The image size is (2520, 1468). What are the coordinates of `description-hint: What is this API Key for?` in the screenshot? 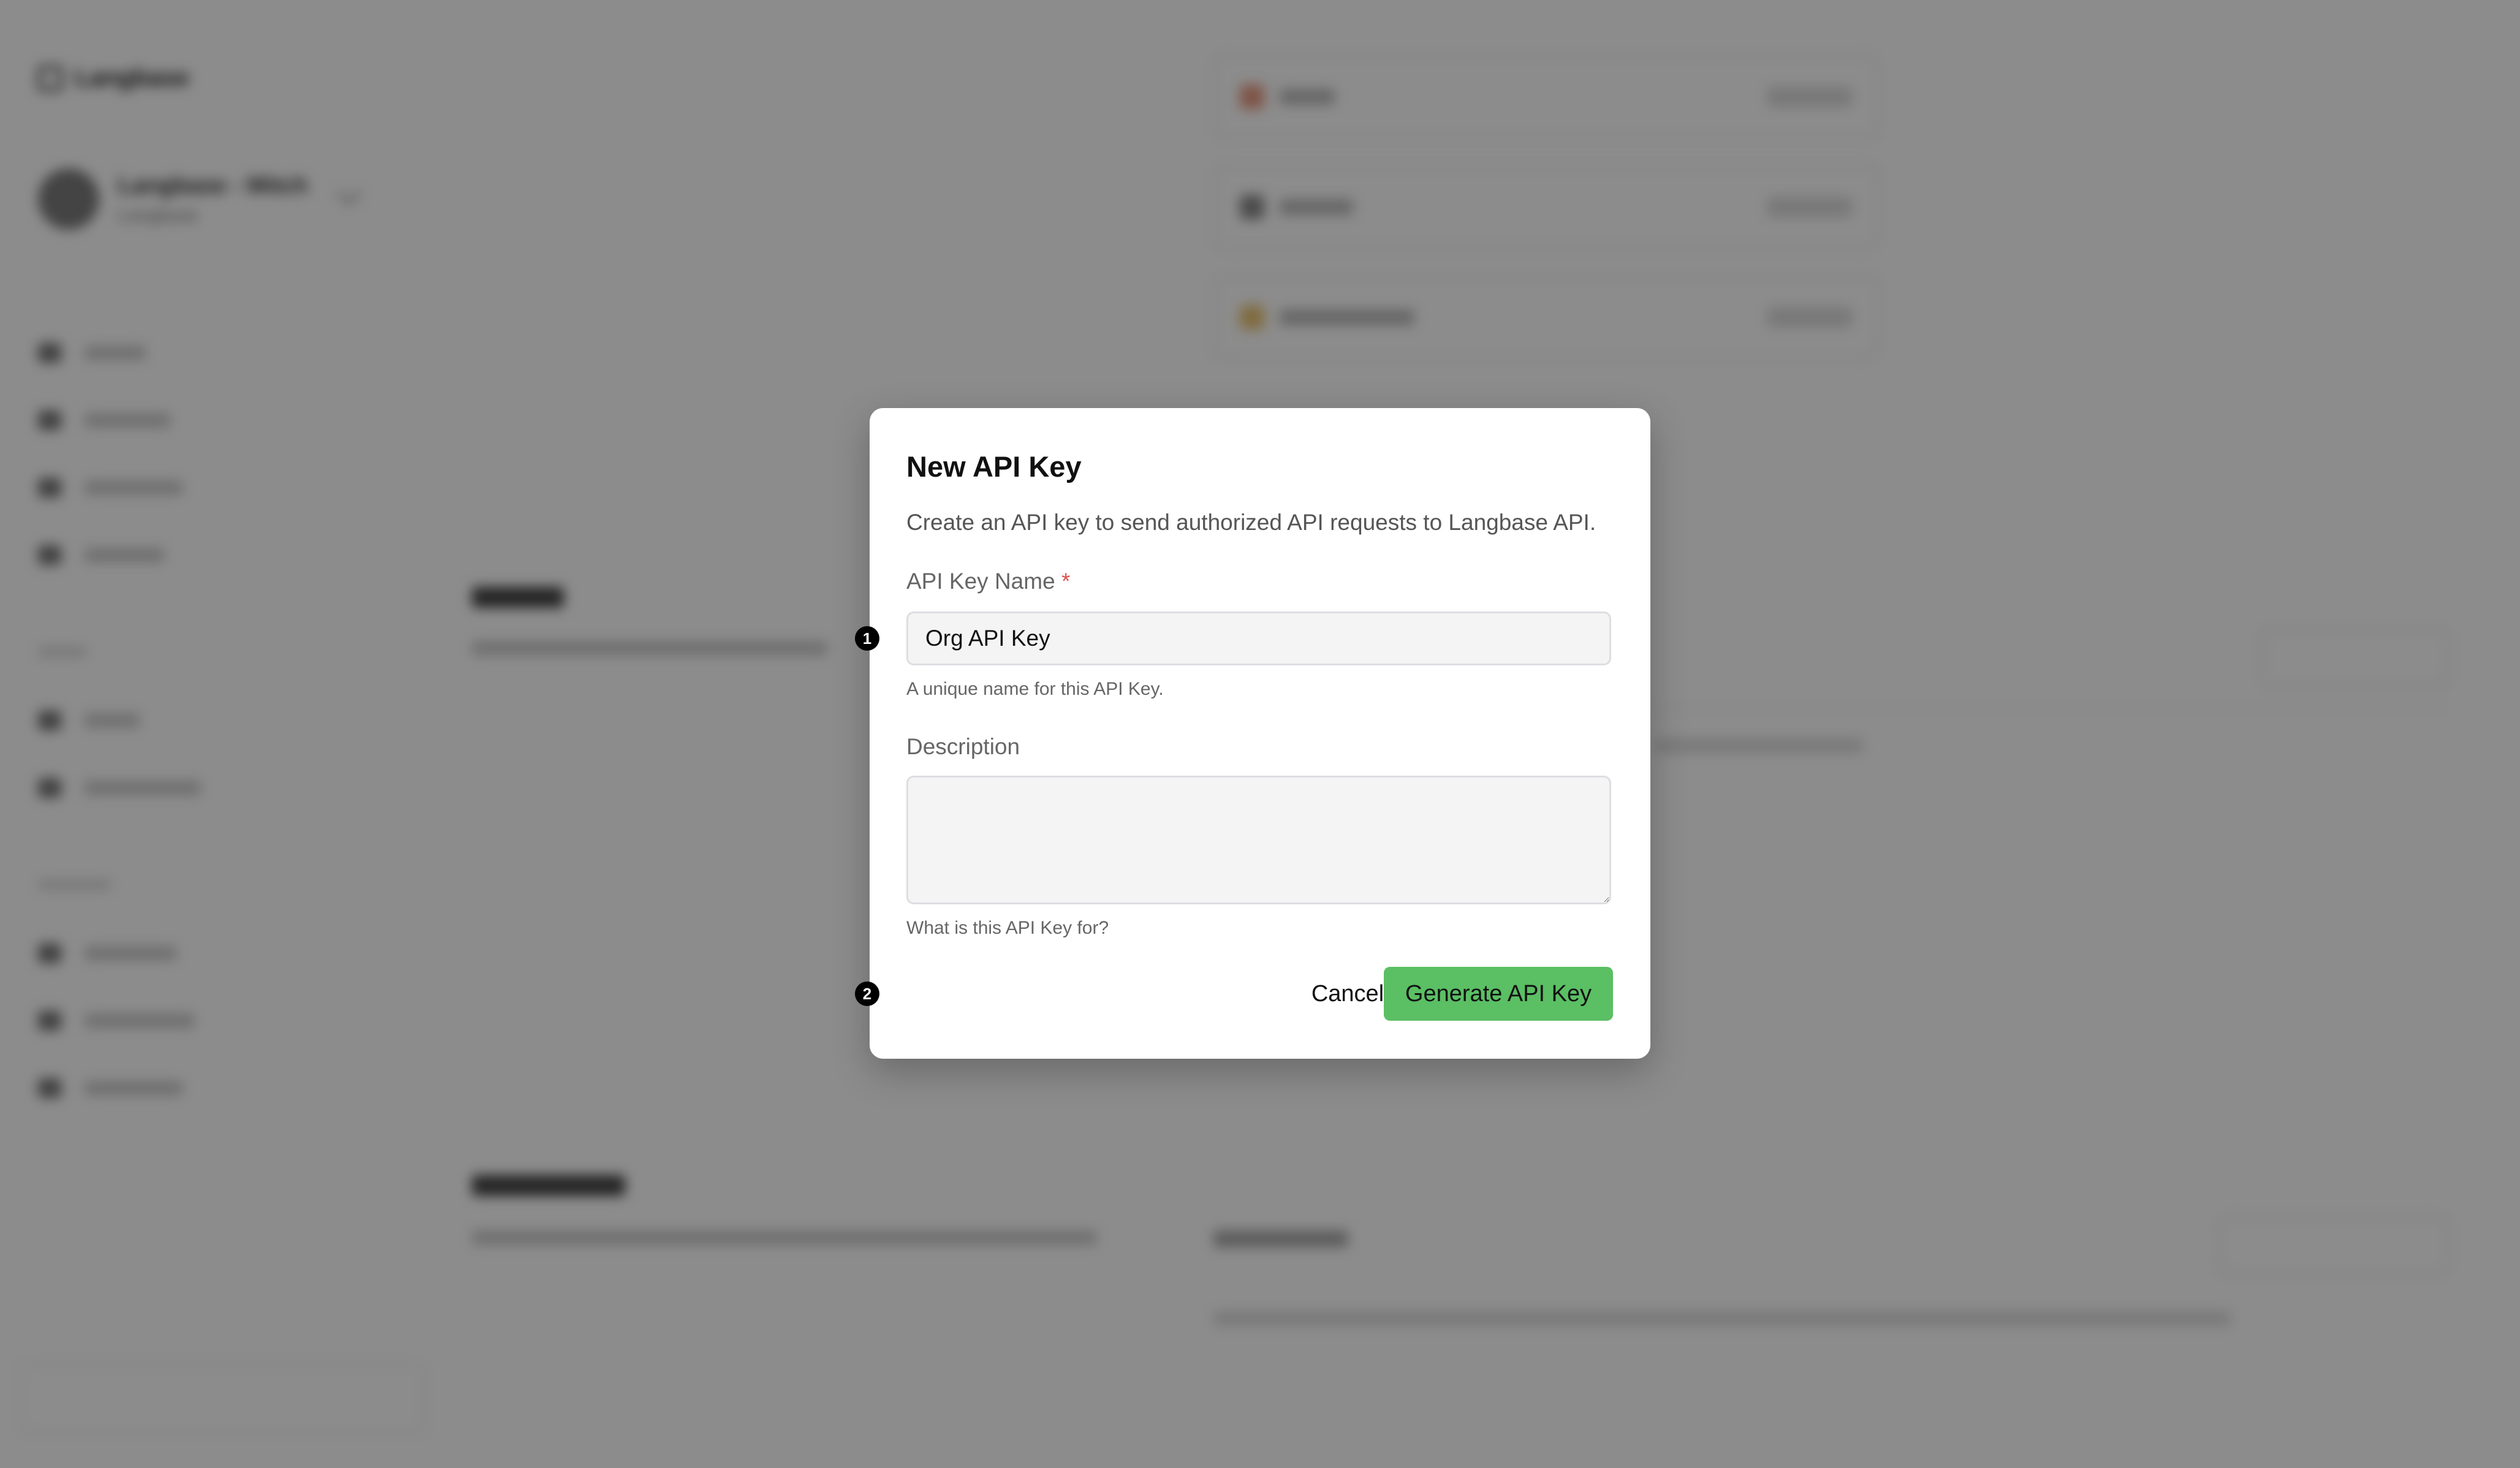 It's located at (1008, 928).